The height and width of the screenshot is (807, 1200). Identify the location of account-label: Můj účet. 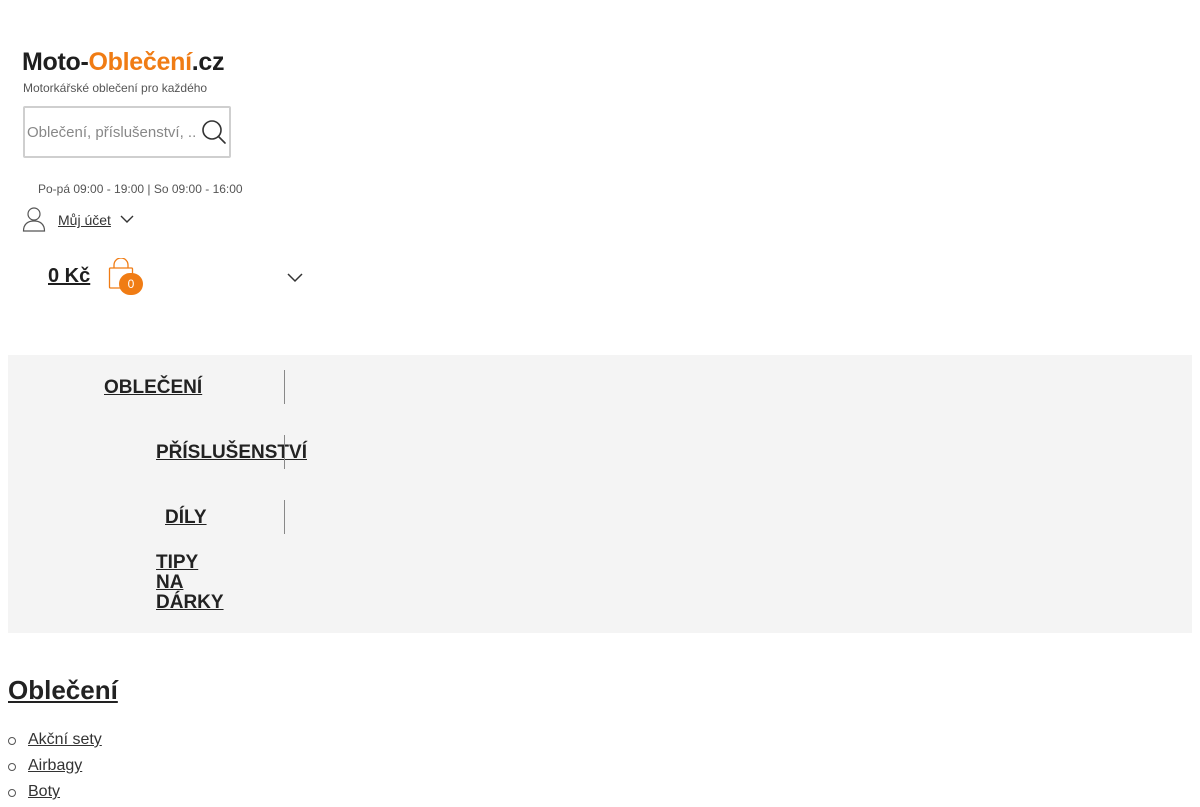
(84, 220).